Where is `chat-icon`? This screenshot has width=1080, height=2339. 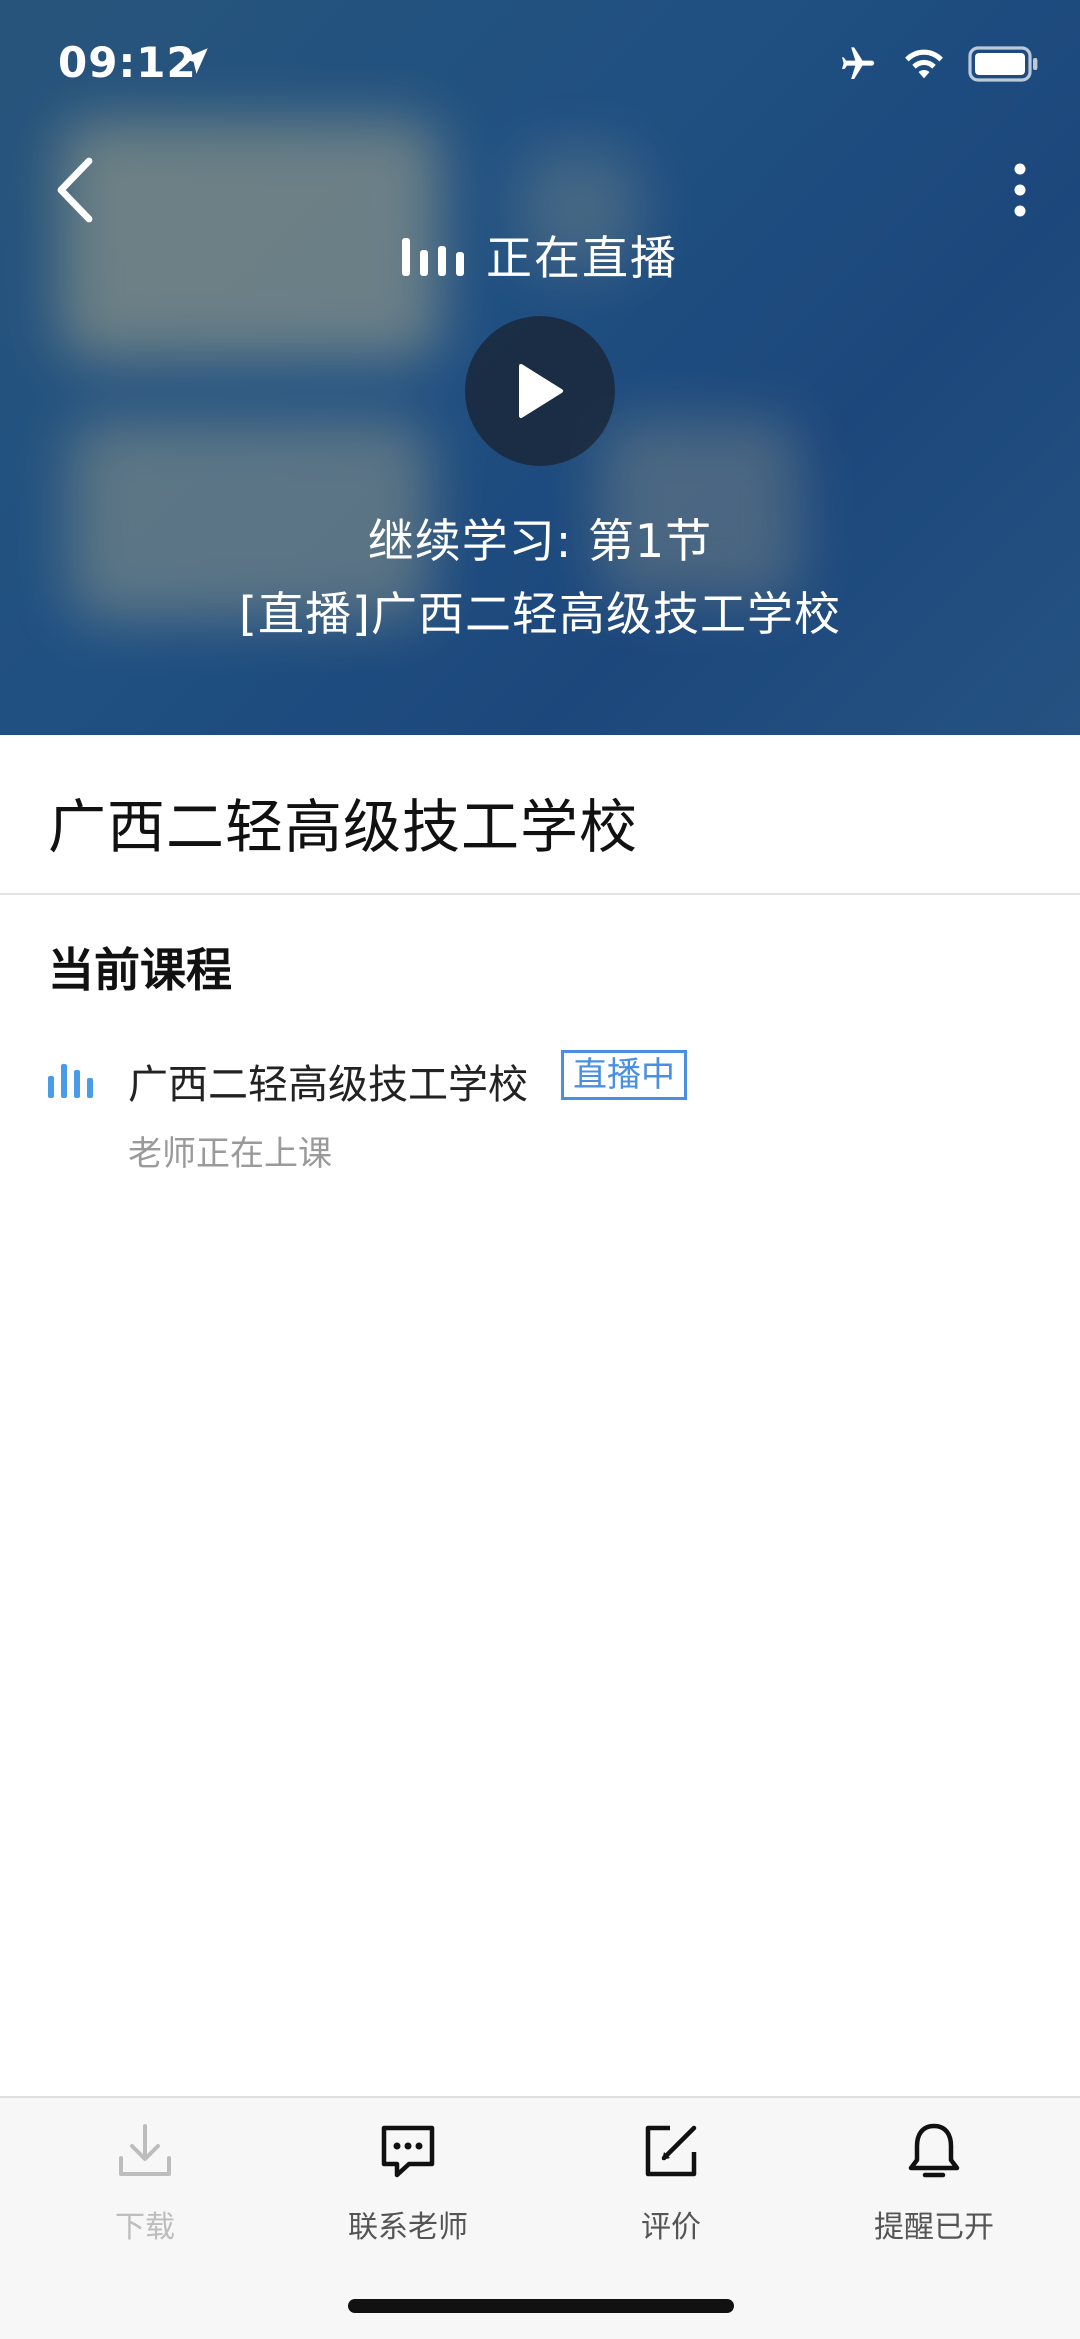
chat-icon is located at coordinates (408, 2151).